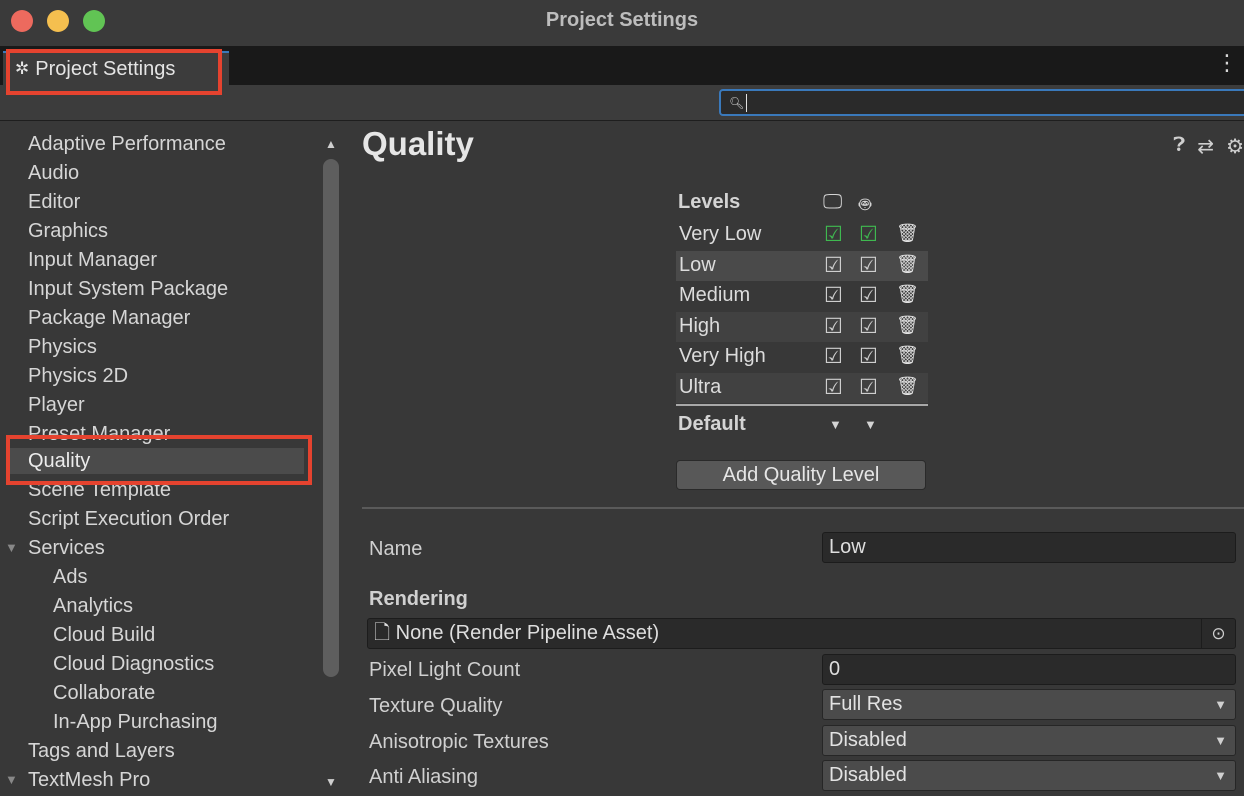  What do you see at coordinates (92, 260) in the screenshot?
I see `sidebar-item-input-manager: Input Manager` at bounding box center [92, 260].